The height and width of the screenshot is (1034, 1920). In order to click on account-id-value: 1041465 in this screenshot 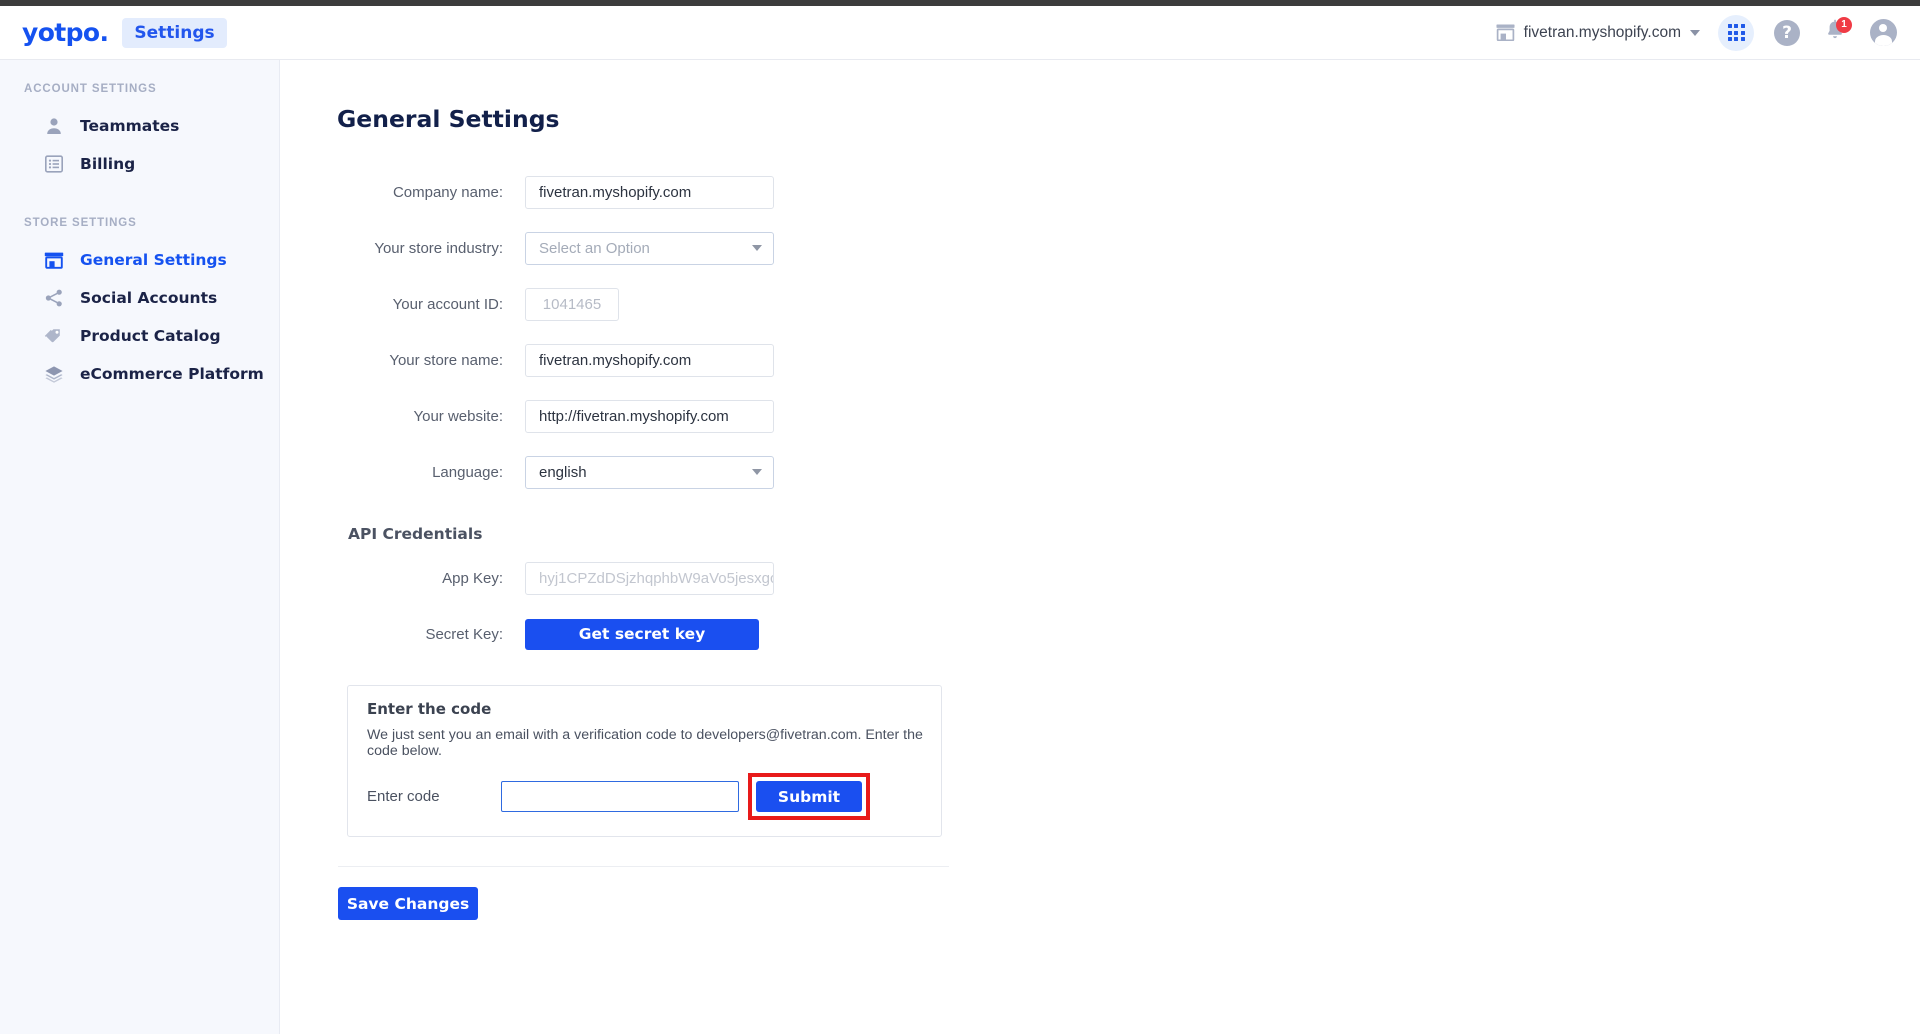, I will do `click(572, 304)`.